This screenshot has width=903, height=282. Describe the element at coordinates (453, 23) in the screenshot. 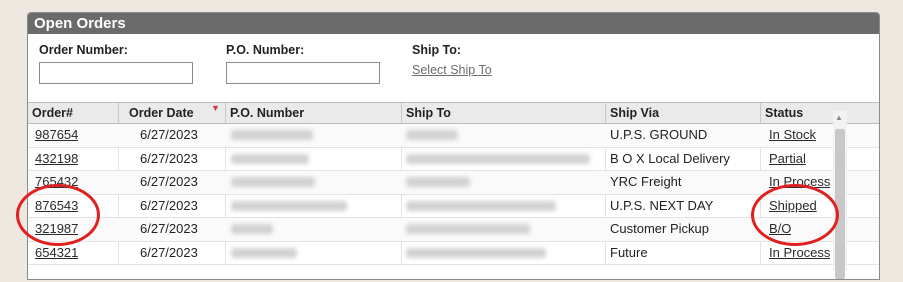

I see `panel-title: Open Orders` at that location.